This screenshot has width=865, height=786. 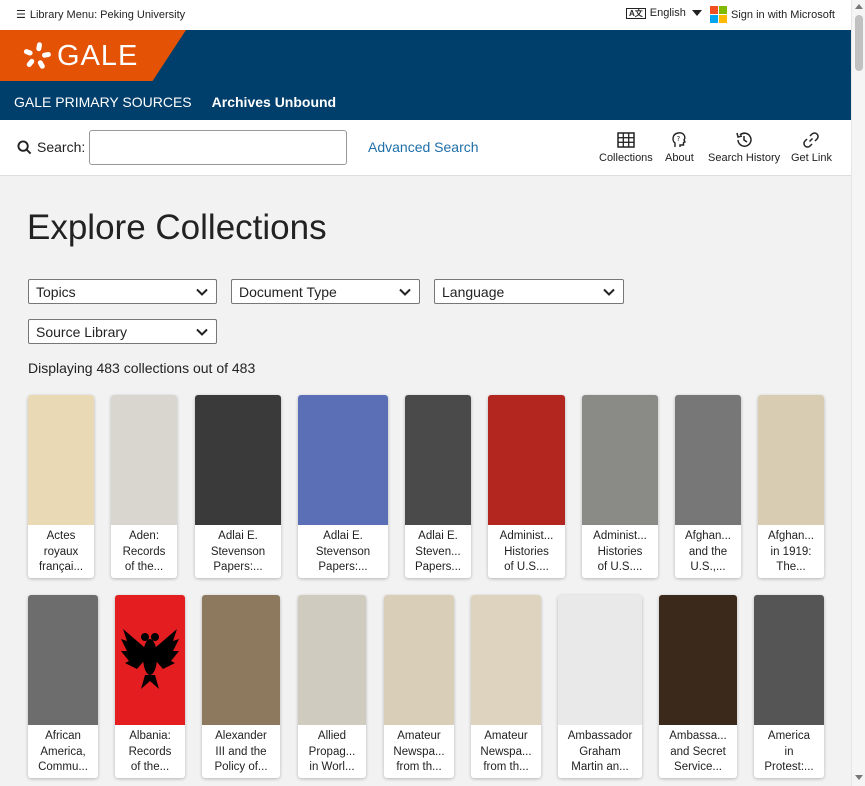 I want to click on product-nav: GALE PRIMARY SOURCES Archives Unbound, so click(x=175, y=102).